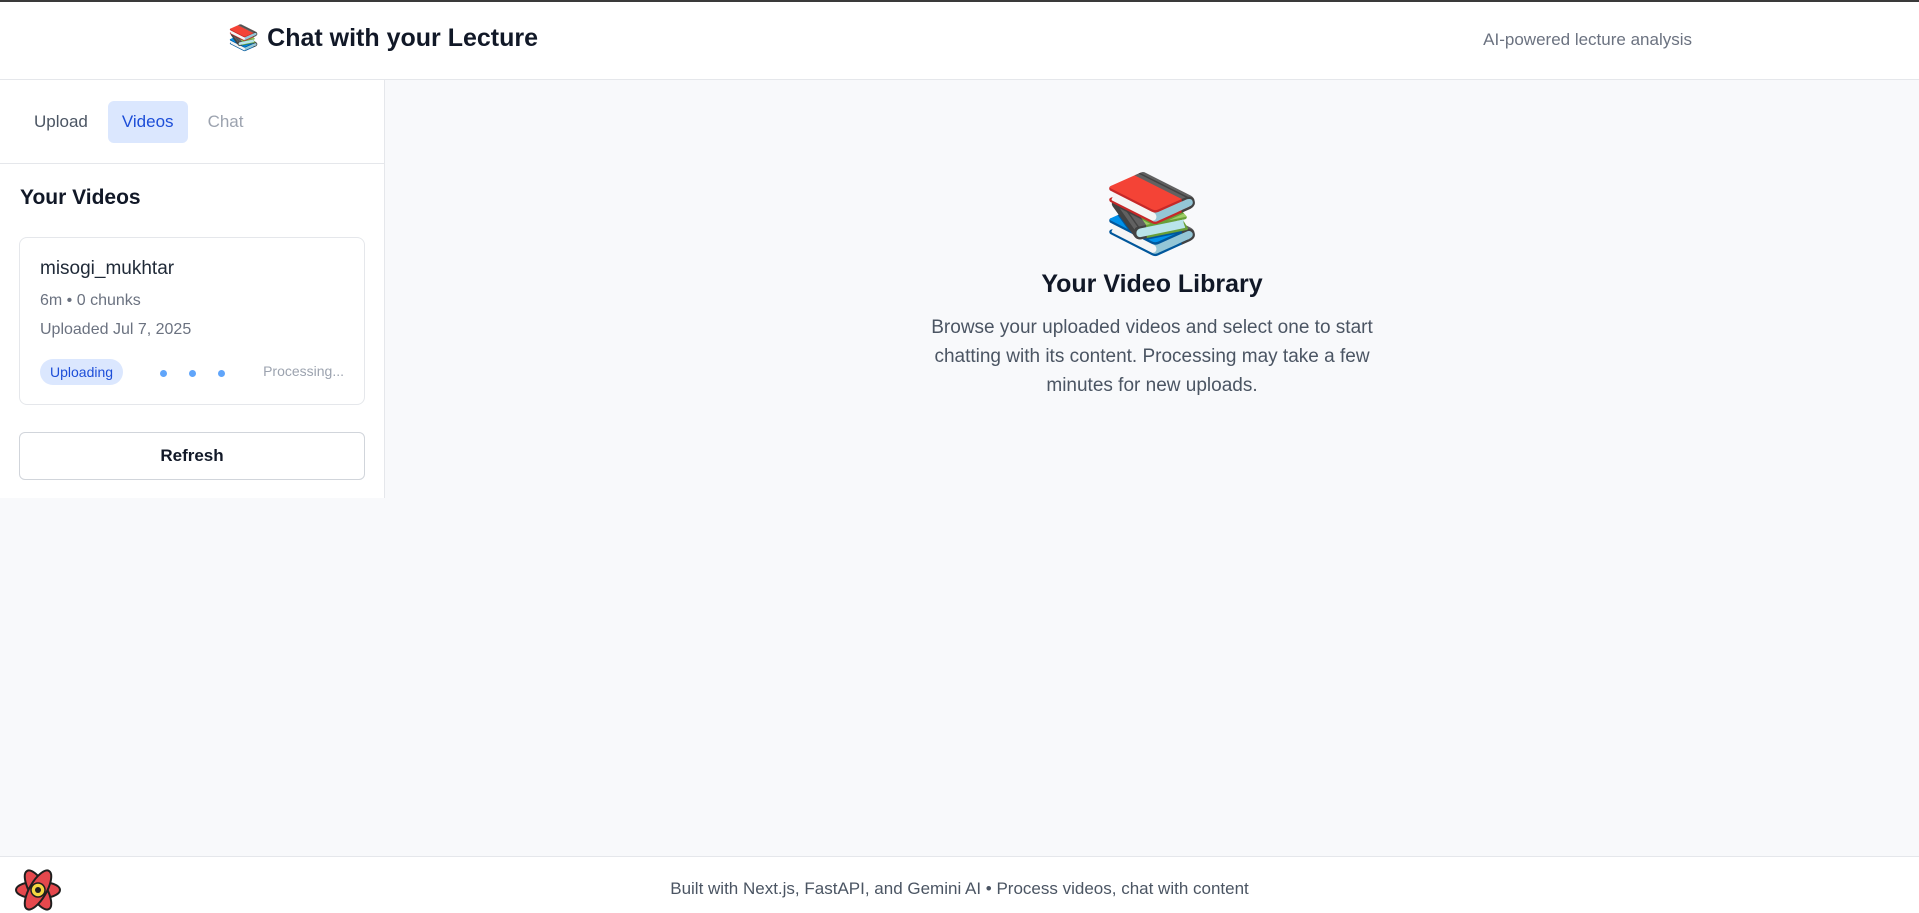 The height and width of the screenshot is (913, 1919). What do you see at coordinates (192, 456) in the screenshot?
I see `refresh-button: Refresh` at bounding box center [192, 456].